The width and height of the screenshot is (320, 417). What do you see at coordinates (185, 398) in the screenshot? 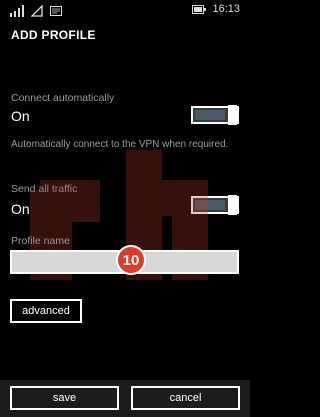
I see `cancel-button: cancel` at bounding box center [185, 398].